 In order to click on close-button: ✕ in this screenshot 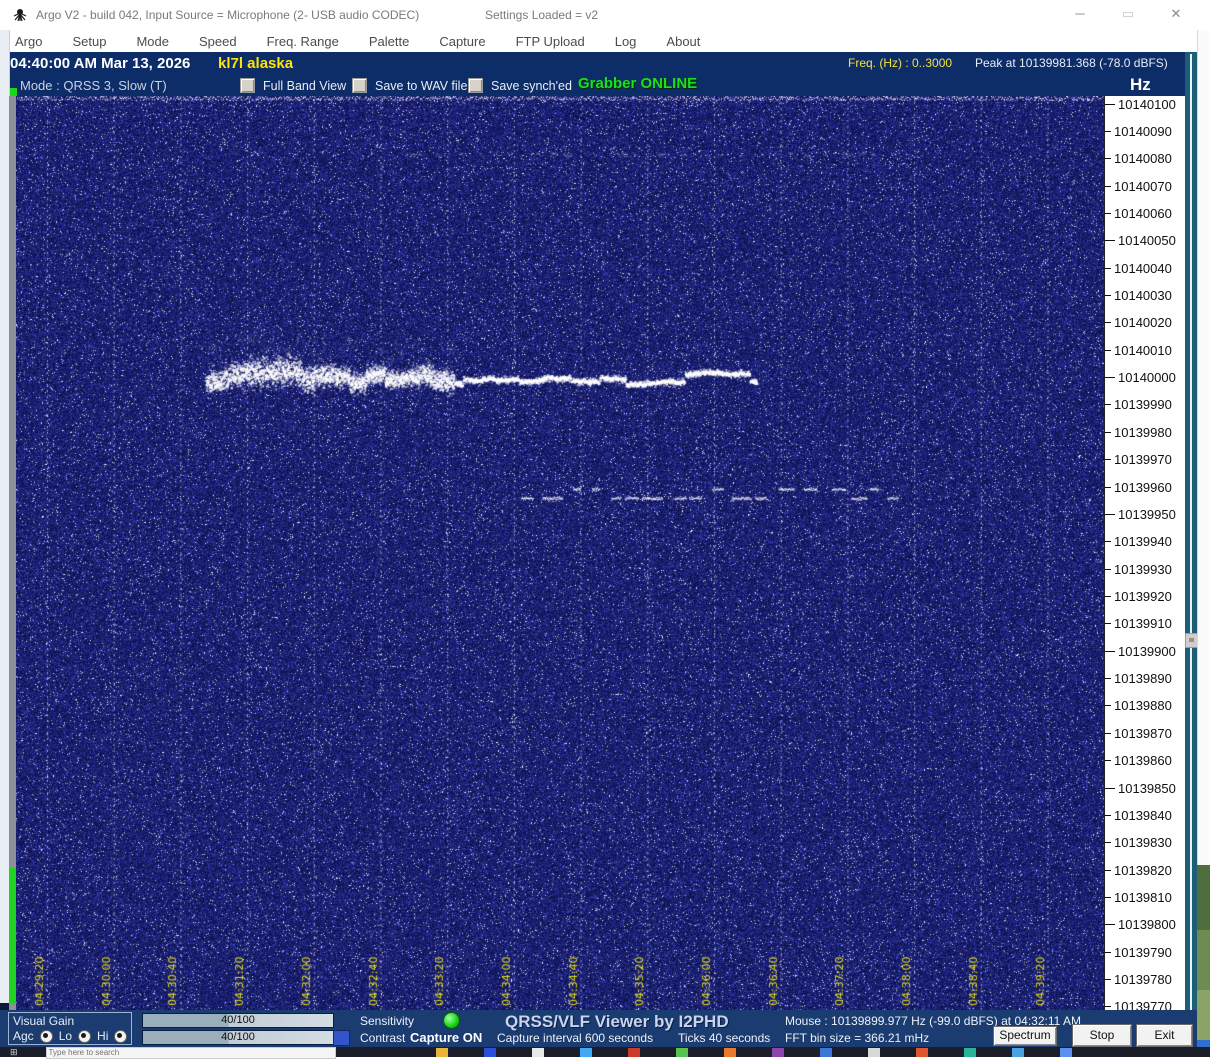, I will do `click(1176, 14)`.